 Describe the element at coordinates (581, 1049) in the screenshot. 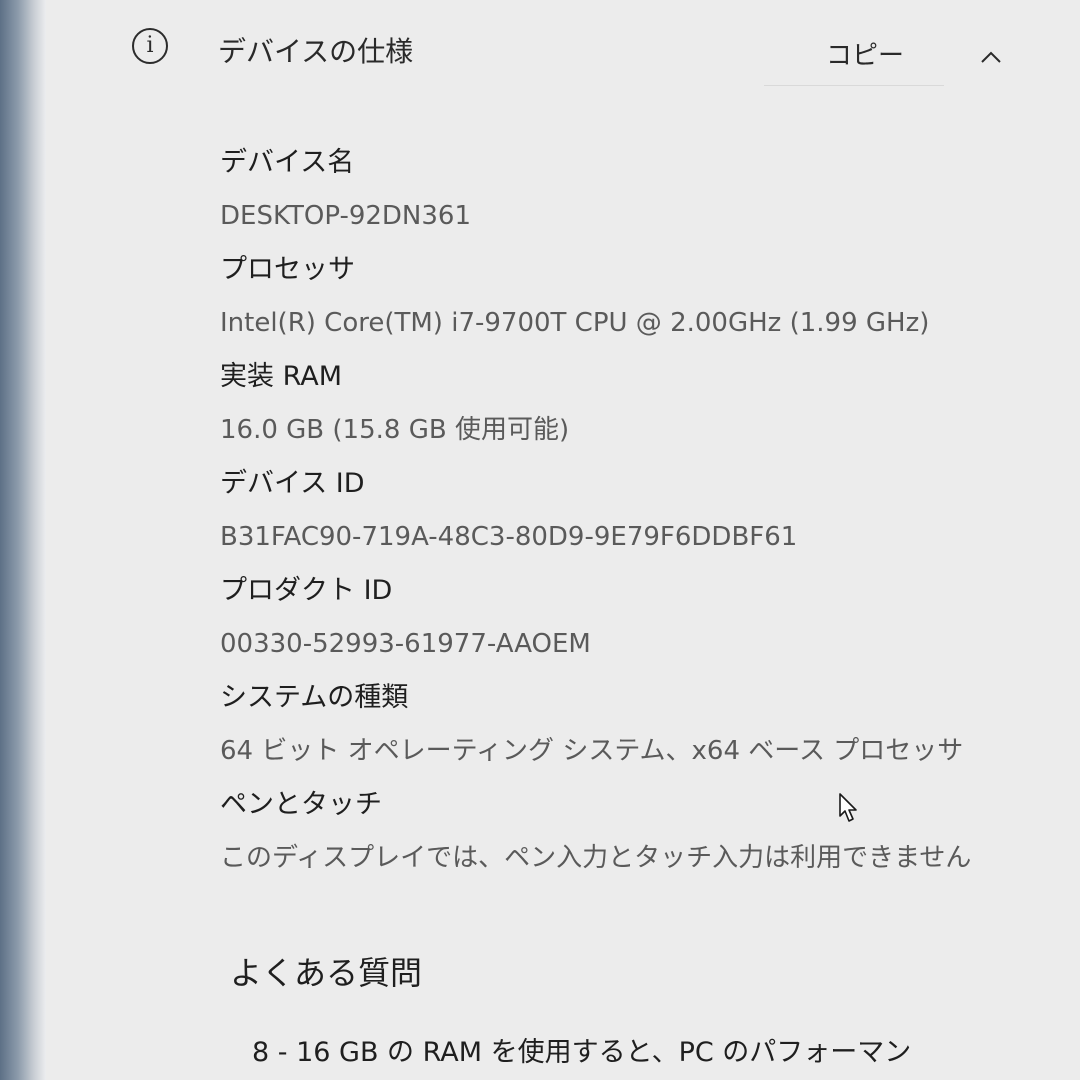

I see `faq-question-link: 8 - 16 GB の RAM を使用すると、PC のパフォーマン` at that location.